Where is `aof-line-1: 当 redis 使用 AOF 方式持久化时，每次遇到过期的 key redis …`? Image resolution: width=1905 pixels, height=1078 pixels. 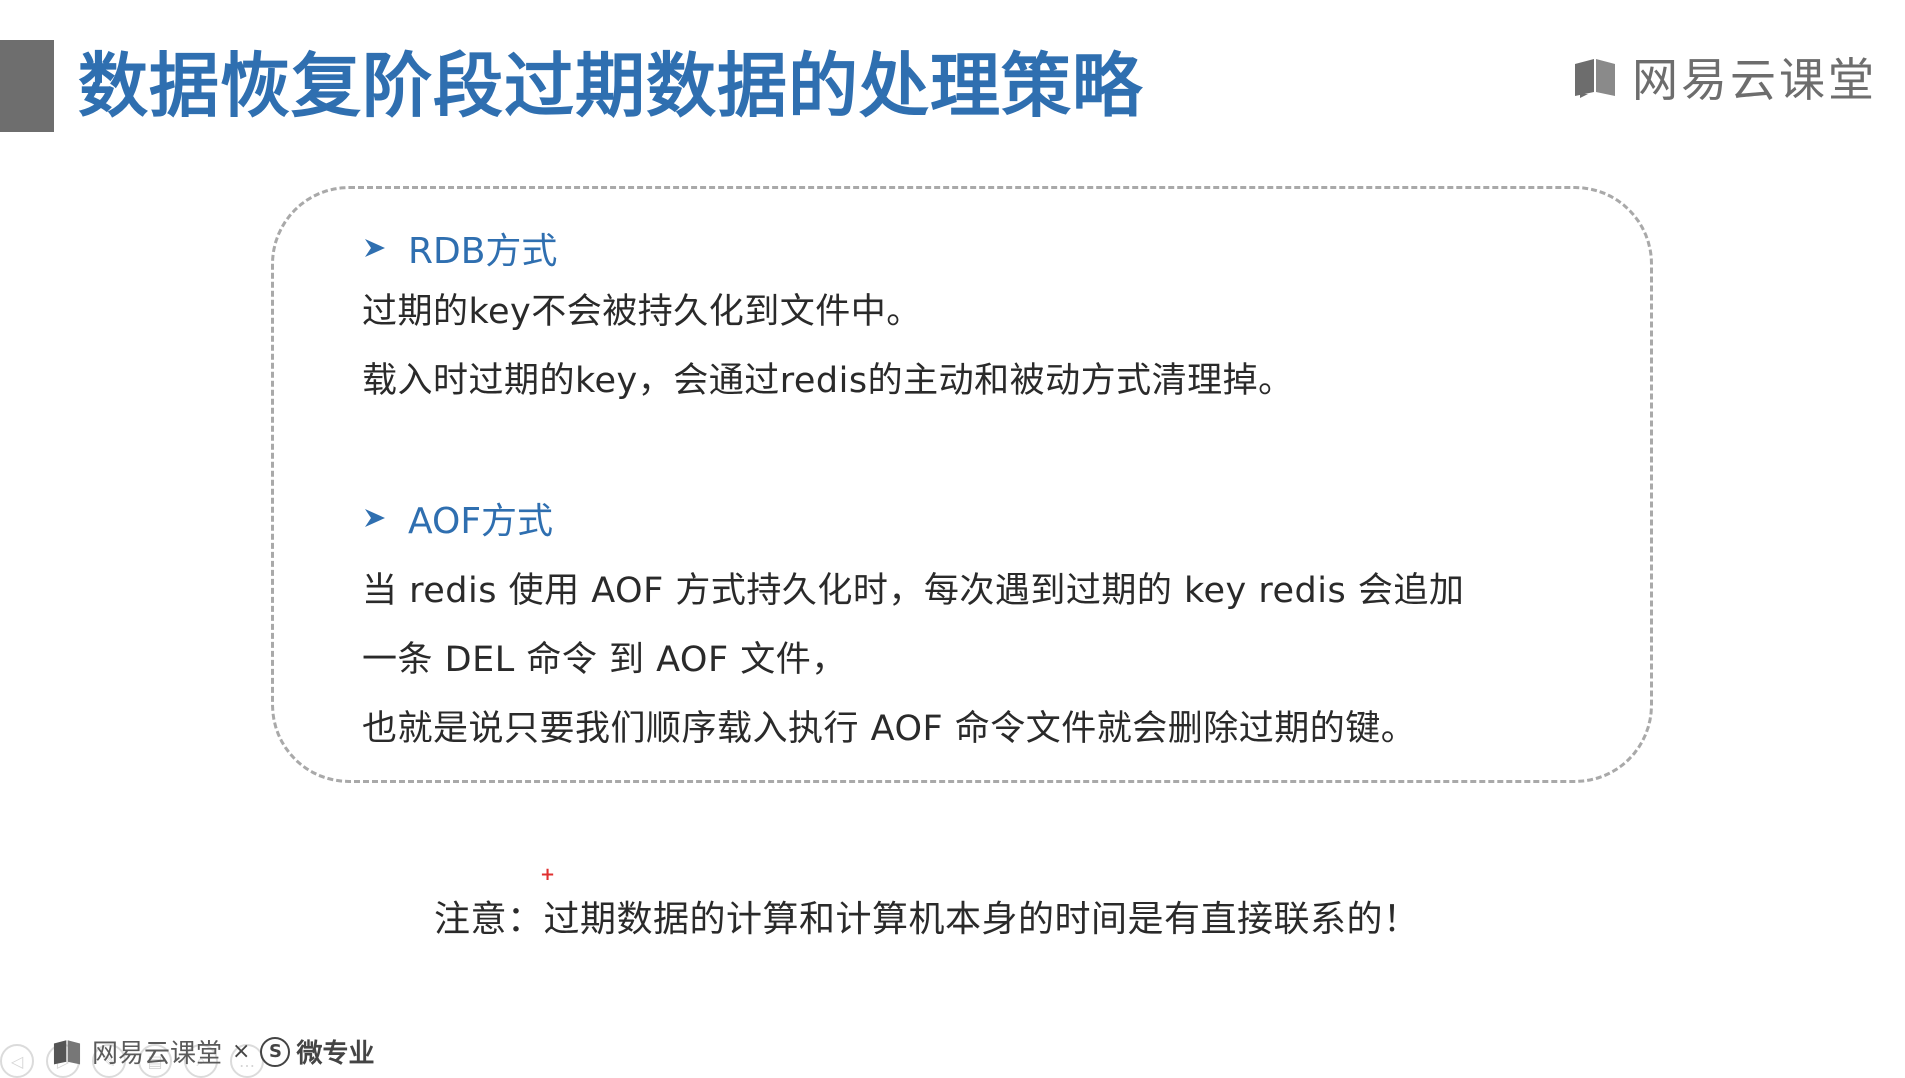 aof-line-1: 当 redis 使用 AOF 方式持久化时，每次遇到过期的 key redis … is located at coordinates (913, 591).